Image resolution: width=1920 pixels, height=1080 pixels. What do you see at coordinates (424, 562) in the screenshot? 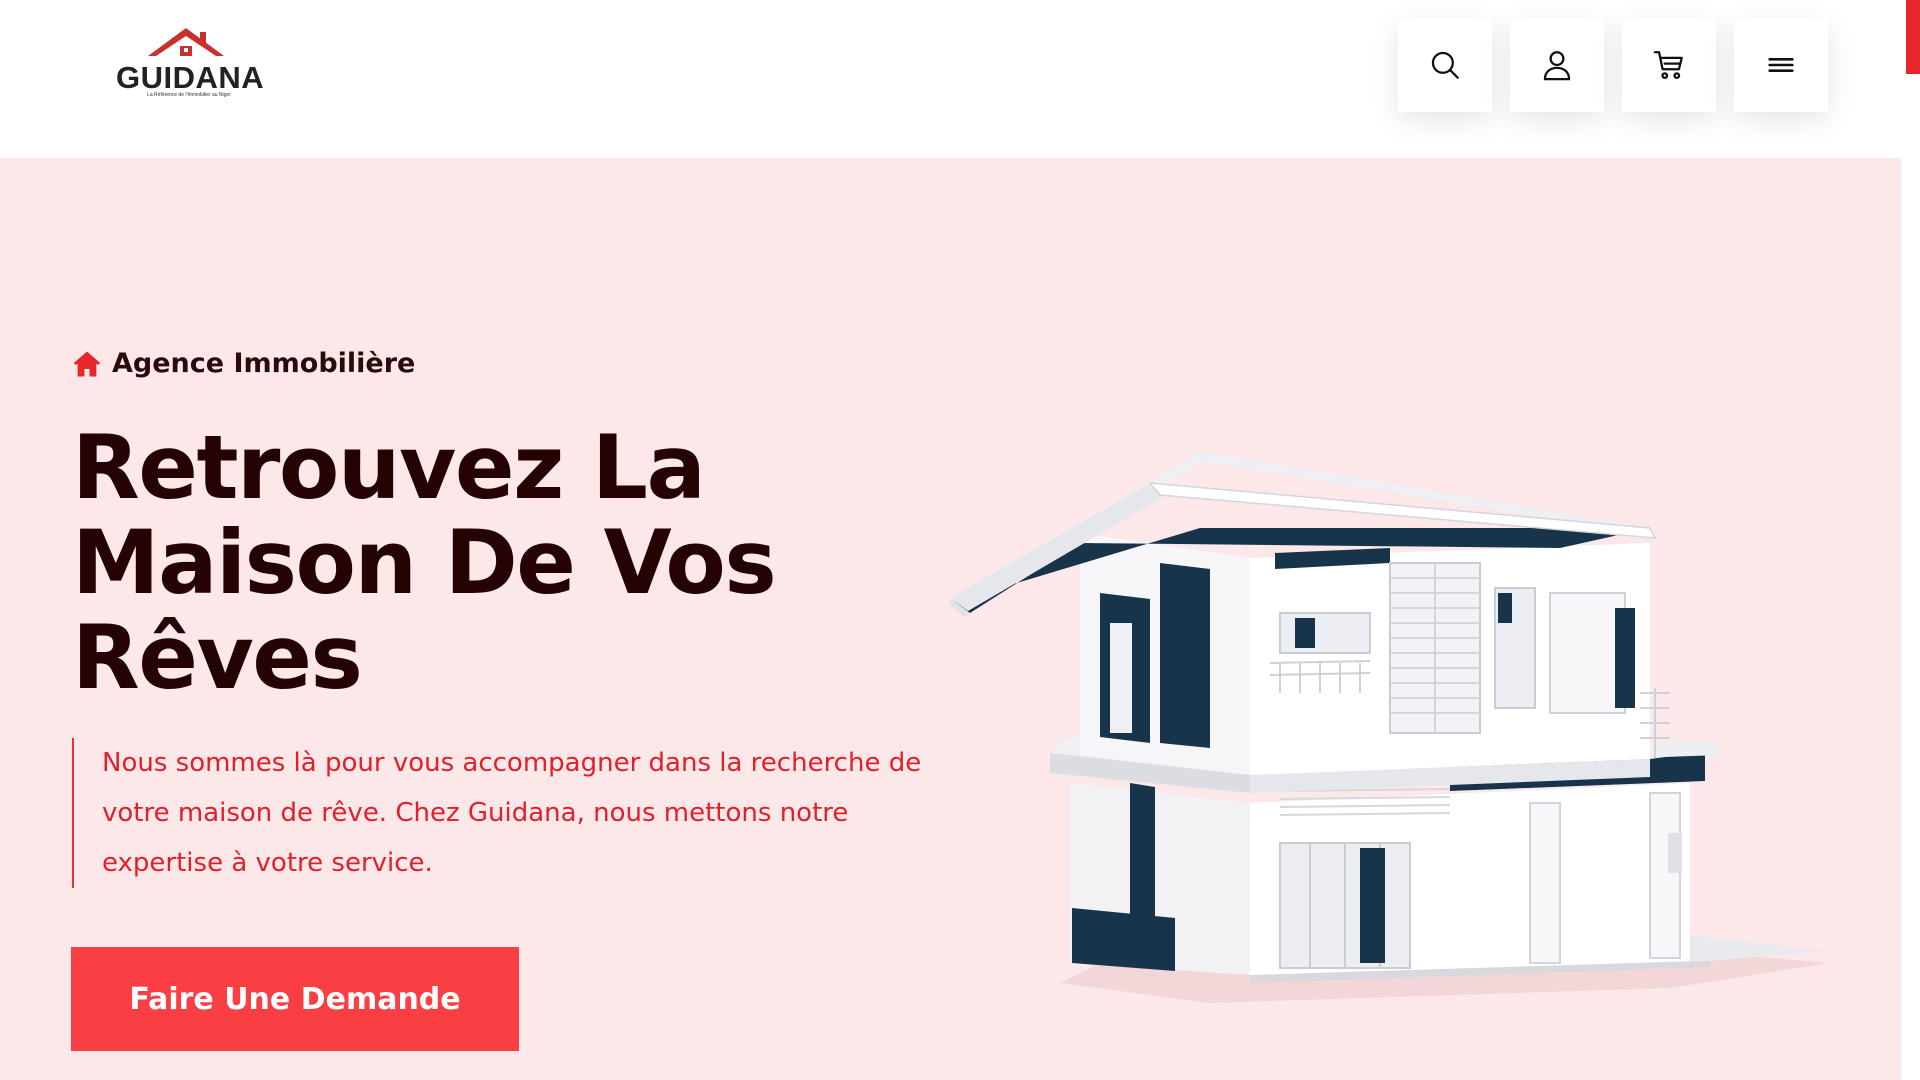
I see `hero-title: Retrouvez La Maison De Vos Rêves` at bounding box center [424, 562].